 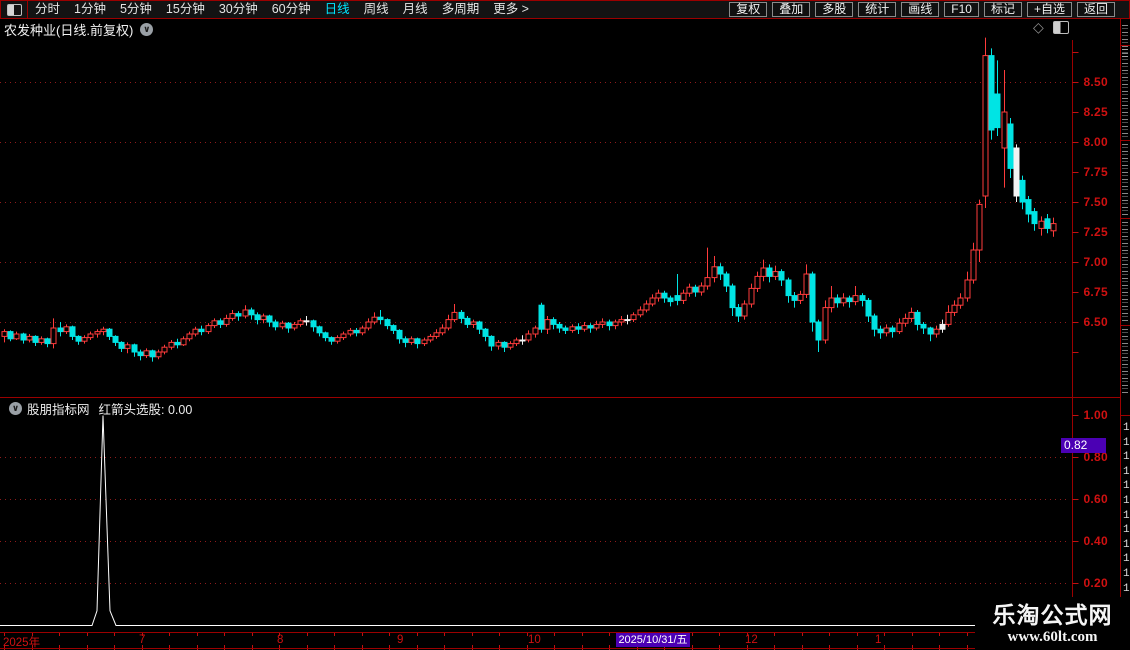 What do you see at coordinates (142, 640) in the screenshot?
I see `month-label: 7` at bounding box center [142, 640].